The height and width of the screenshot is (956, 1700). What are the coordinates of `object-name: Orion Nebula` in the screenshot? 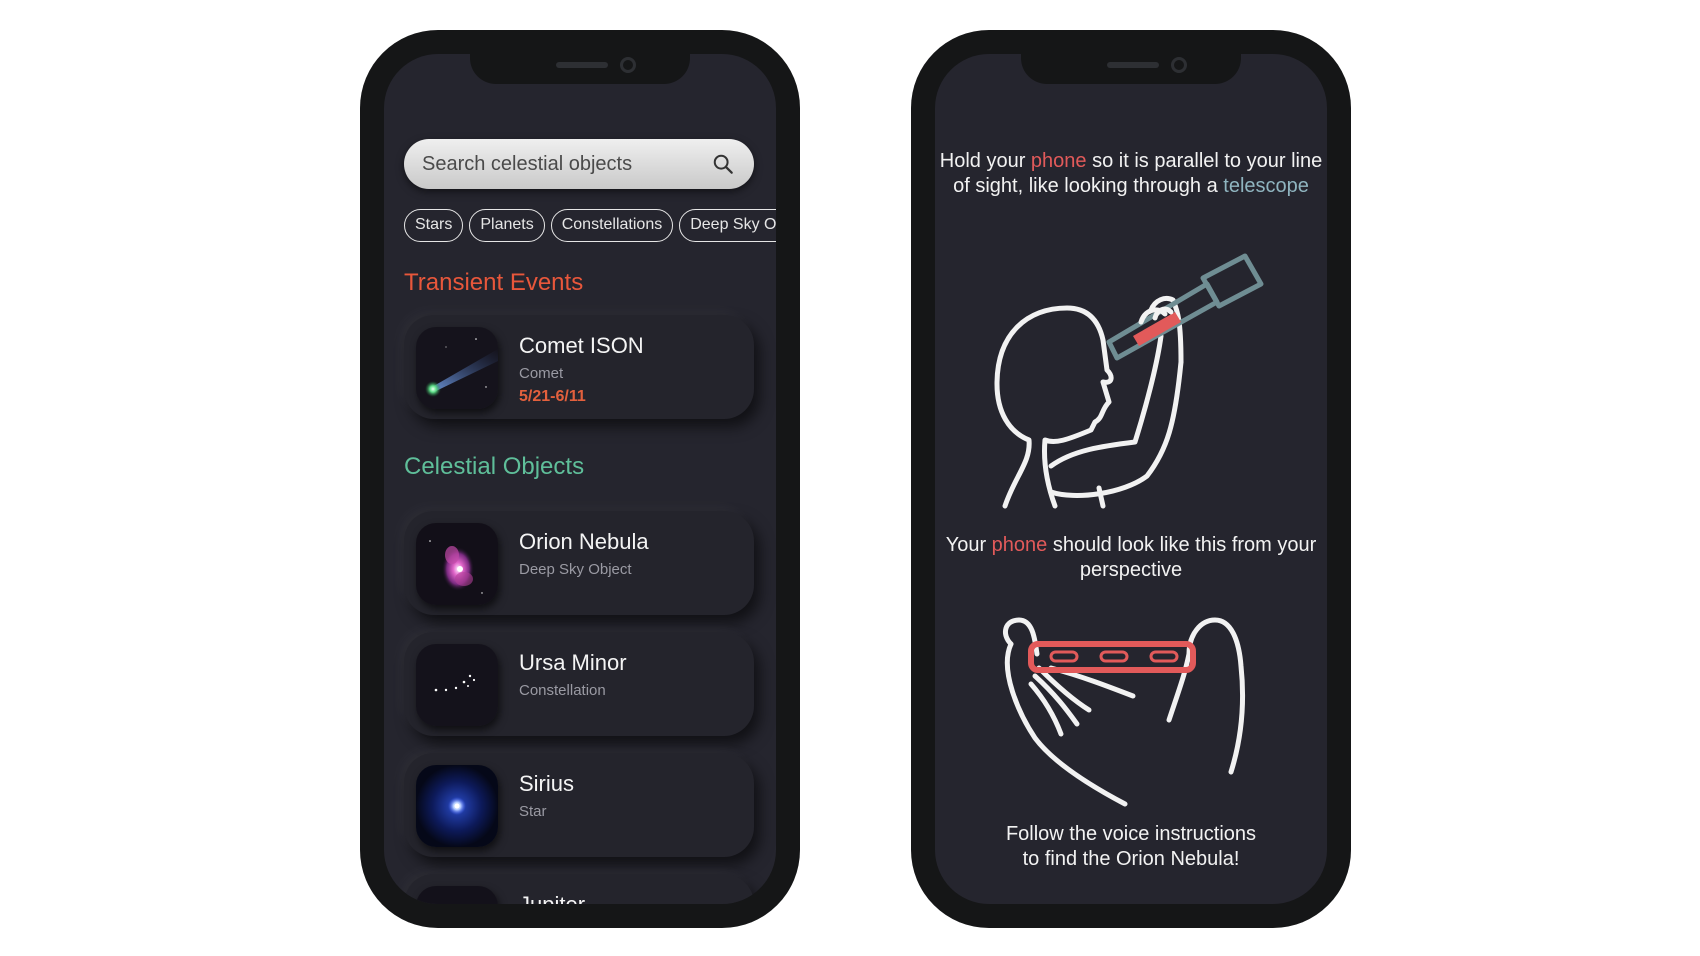 It's located at (584, 541).